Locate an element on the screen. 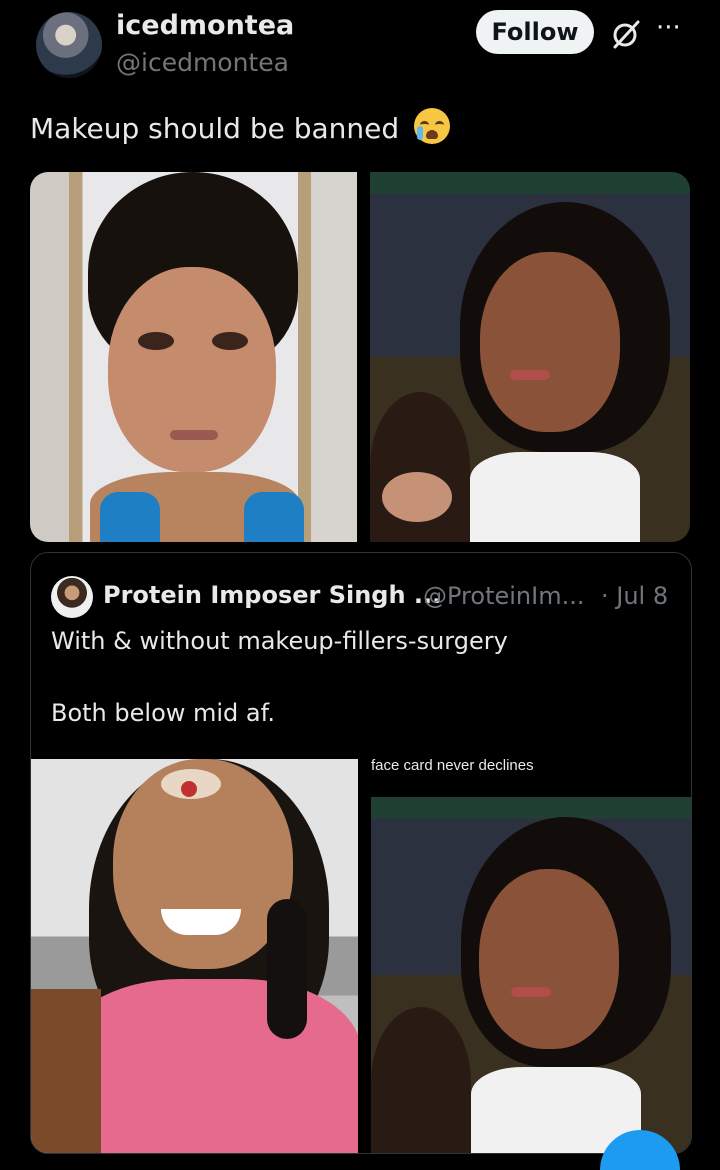  follow-button: Follow is located at coordinates (535, 32).